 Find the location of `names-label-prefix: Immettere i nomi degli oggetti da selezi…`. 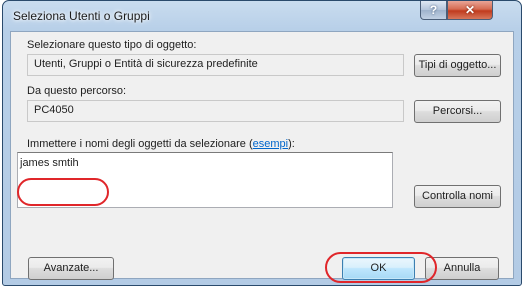

names-label-prefix: Immettere i nomi degli oggetti da selezi… is located at coordinates (140, 144).